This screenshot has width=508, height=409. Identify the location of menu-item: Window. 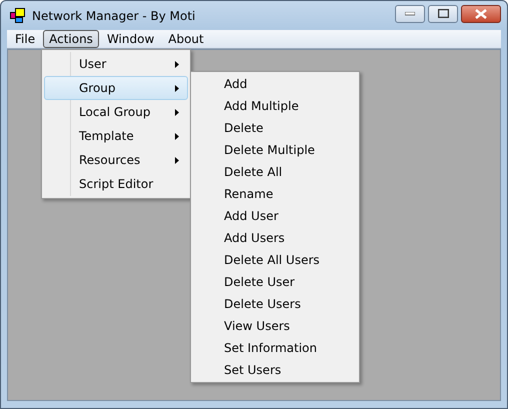
(130, 39).